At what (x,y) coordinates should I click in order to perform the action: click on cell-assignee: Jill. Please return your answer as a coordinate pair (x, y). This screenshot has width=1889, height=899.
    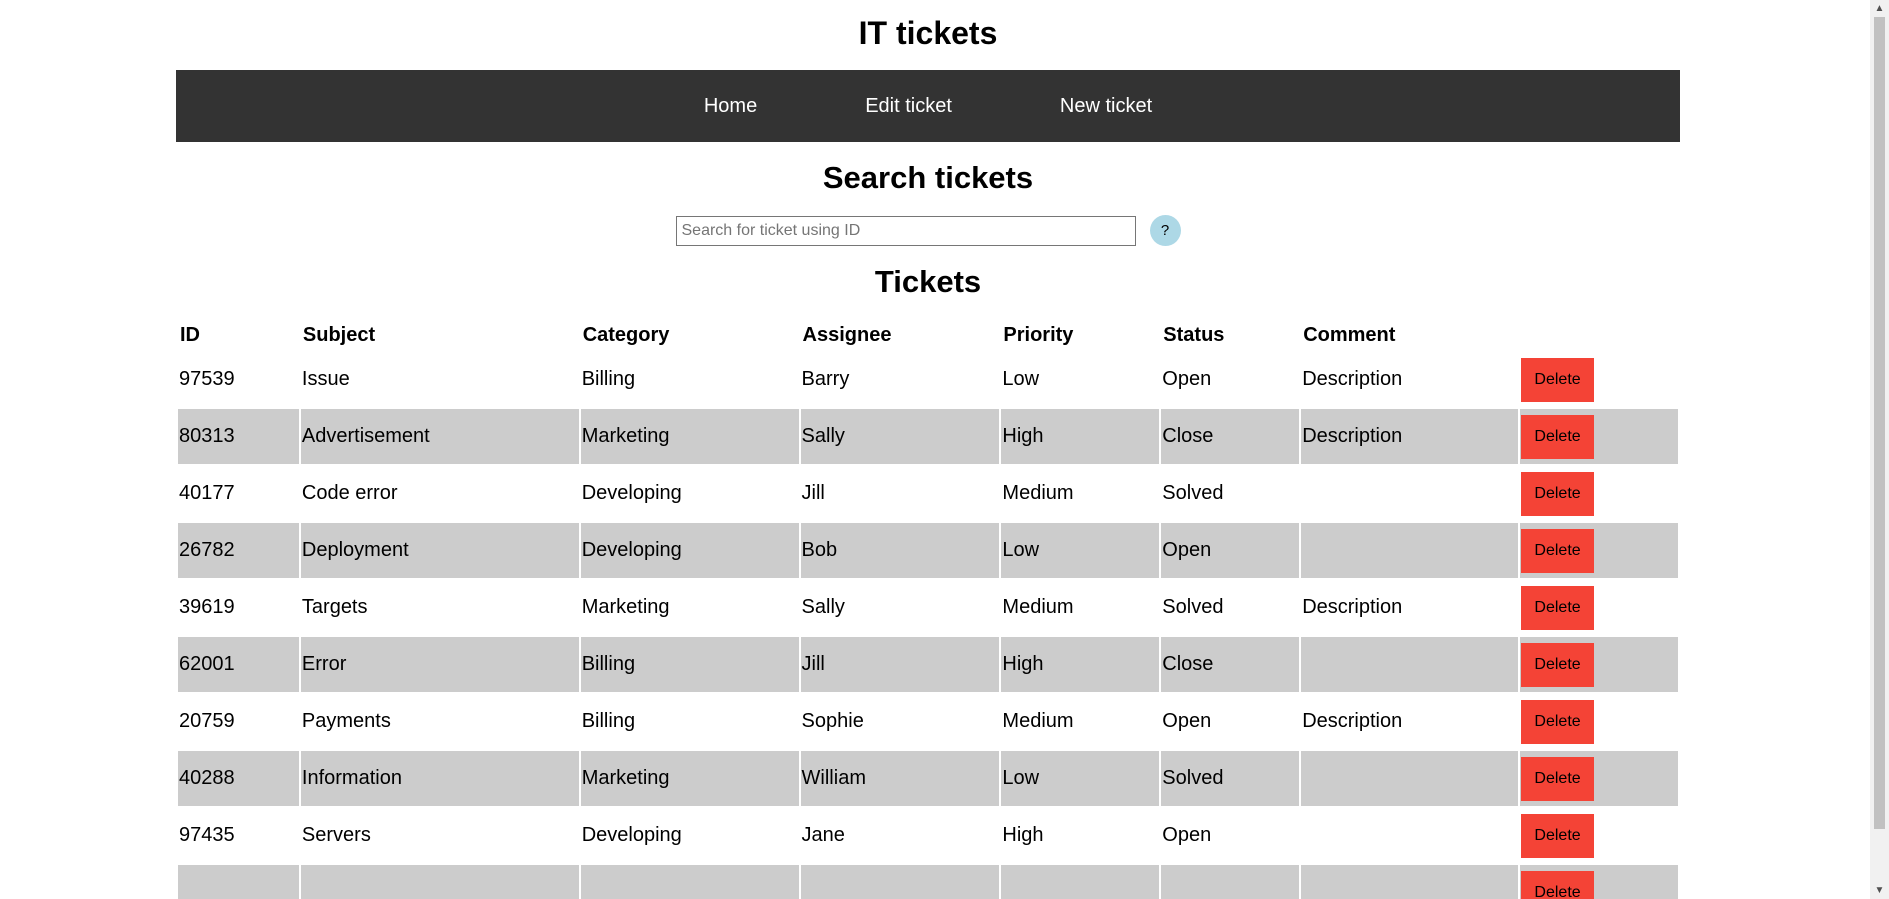
    Looking at the image, I should click on (900, 664).